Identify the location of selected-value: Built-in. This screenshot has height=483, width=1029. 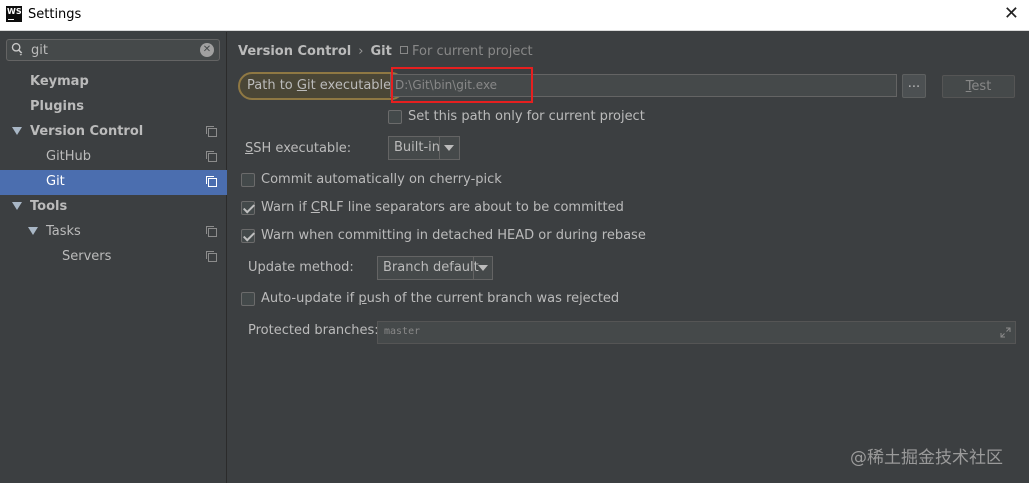
(417, 147).